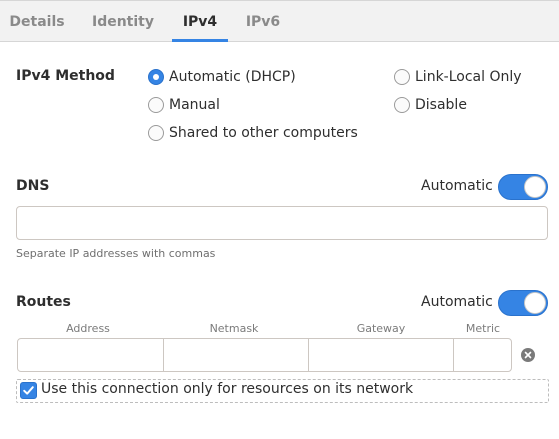 The width and height of the screenshot is (559, 439). What do you see at coordinates (483, 328) in the screenshot?
I see `column-header-metric: Metric` at bounding box center [483, 328].